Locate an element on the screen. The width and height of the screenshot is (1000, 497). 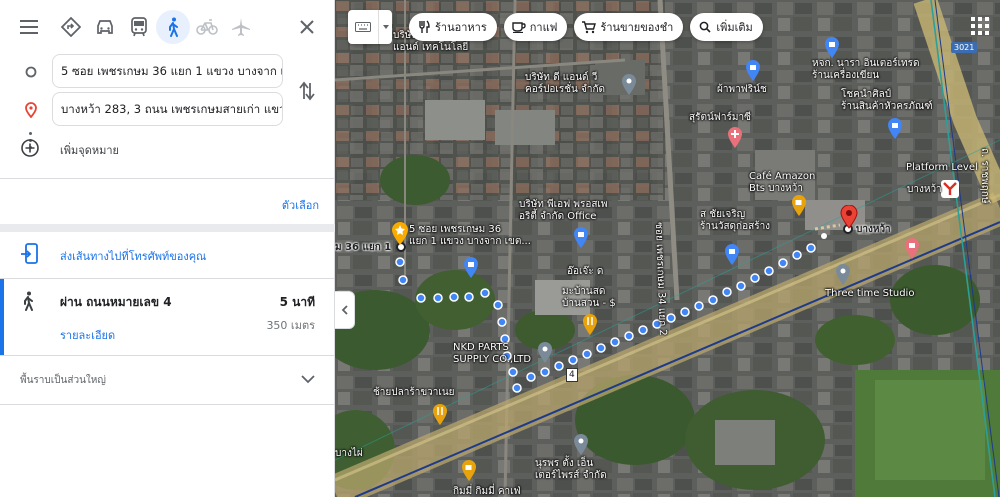
chip-more: เพิ่มเติม is located at coordinates (726, 27).